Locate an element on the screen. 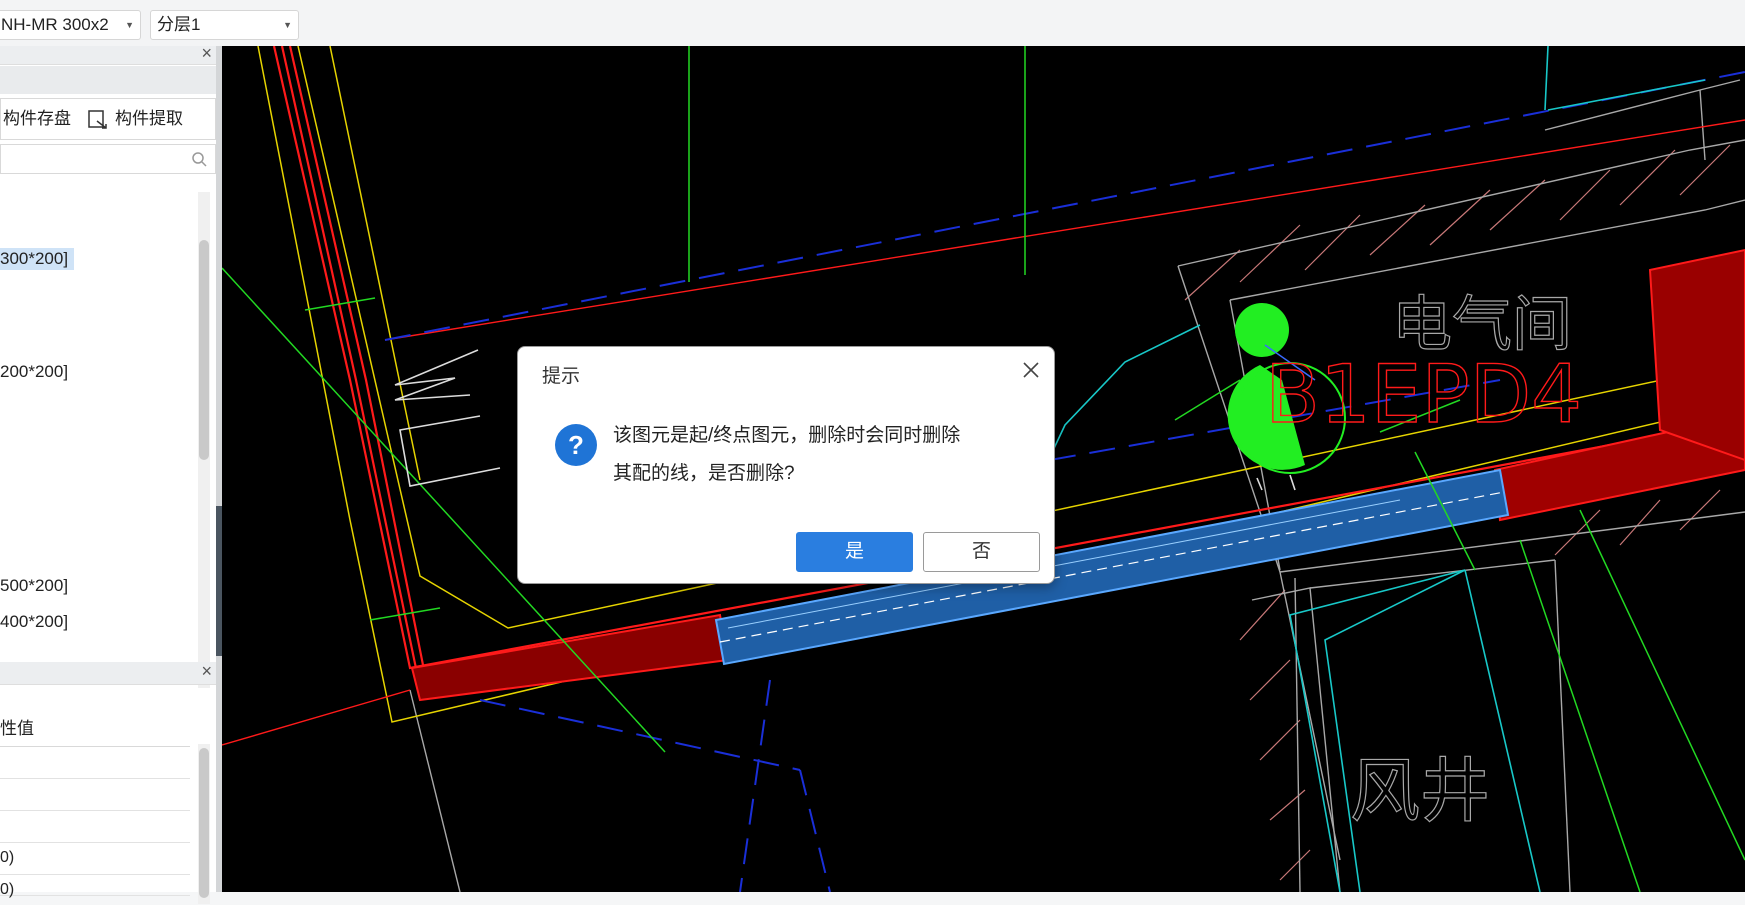 The width and height of the screenshot is (1745, 905). property-scrollbar-thumb is located at coordinates (204, 823).